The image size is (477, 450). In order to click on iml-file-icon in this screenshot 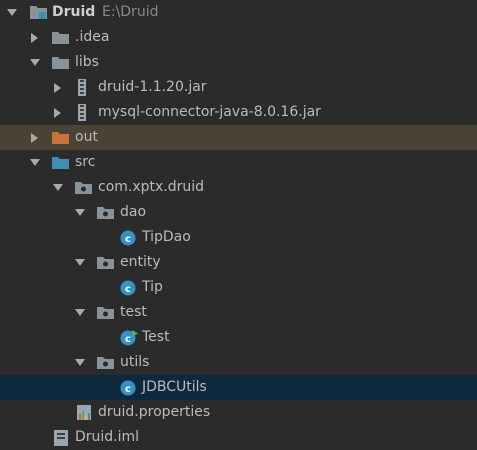, I will do `click(61, 437)`.